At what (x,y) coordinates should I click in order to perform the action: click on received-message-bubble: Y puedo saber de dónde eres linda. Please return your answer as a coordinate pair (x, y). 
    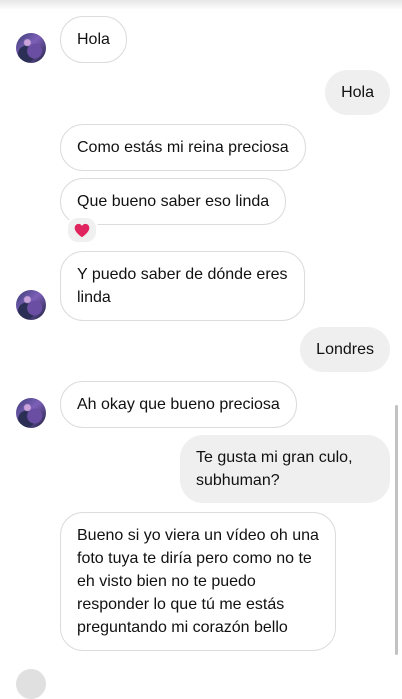
    Looking at the image, I should click on (182, 286).